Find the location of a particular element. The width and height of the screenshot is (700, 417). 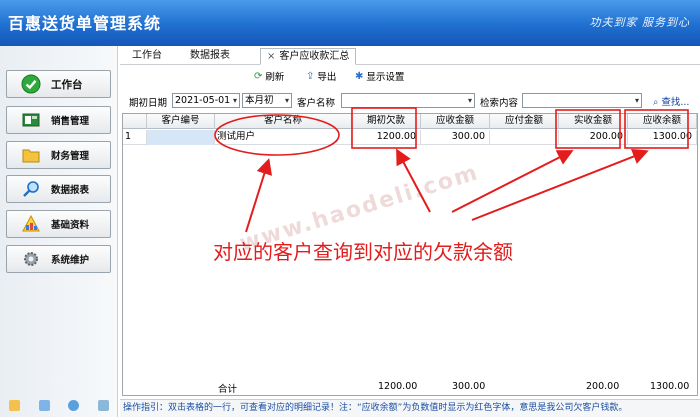

check-circle-icon is located at coordinates (31, 84).